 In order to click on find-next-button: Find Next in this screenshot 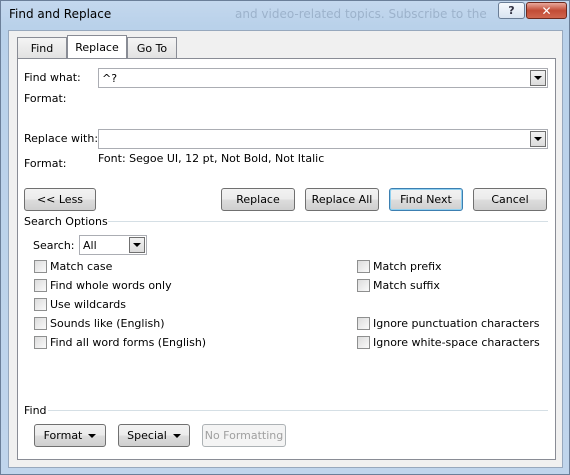, I will do `click(426, 199)`.